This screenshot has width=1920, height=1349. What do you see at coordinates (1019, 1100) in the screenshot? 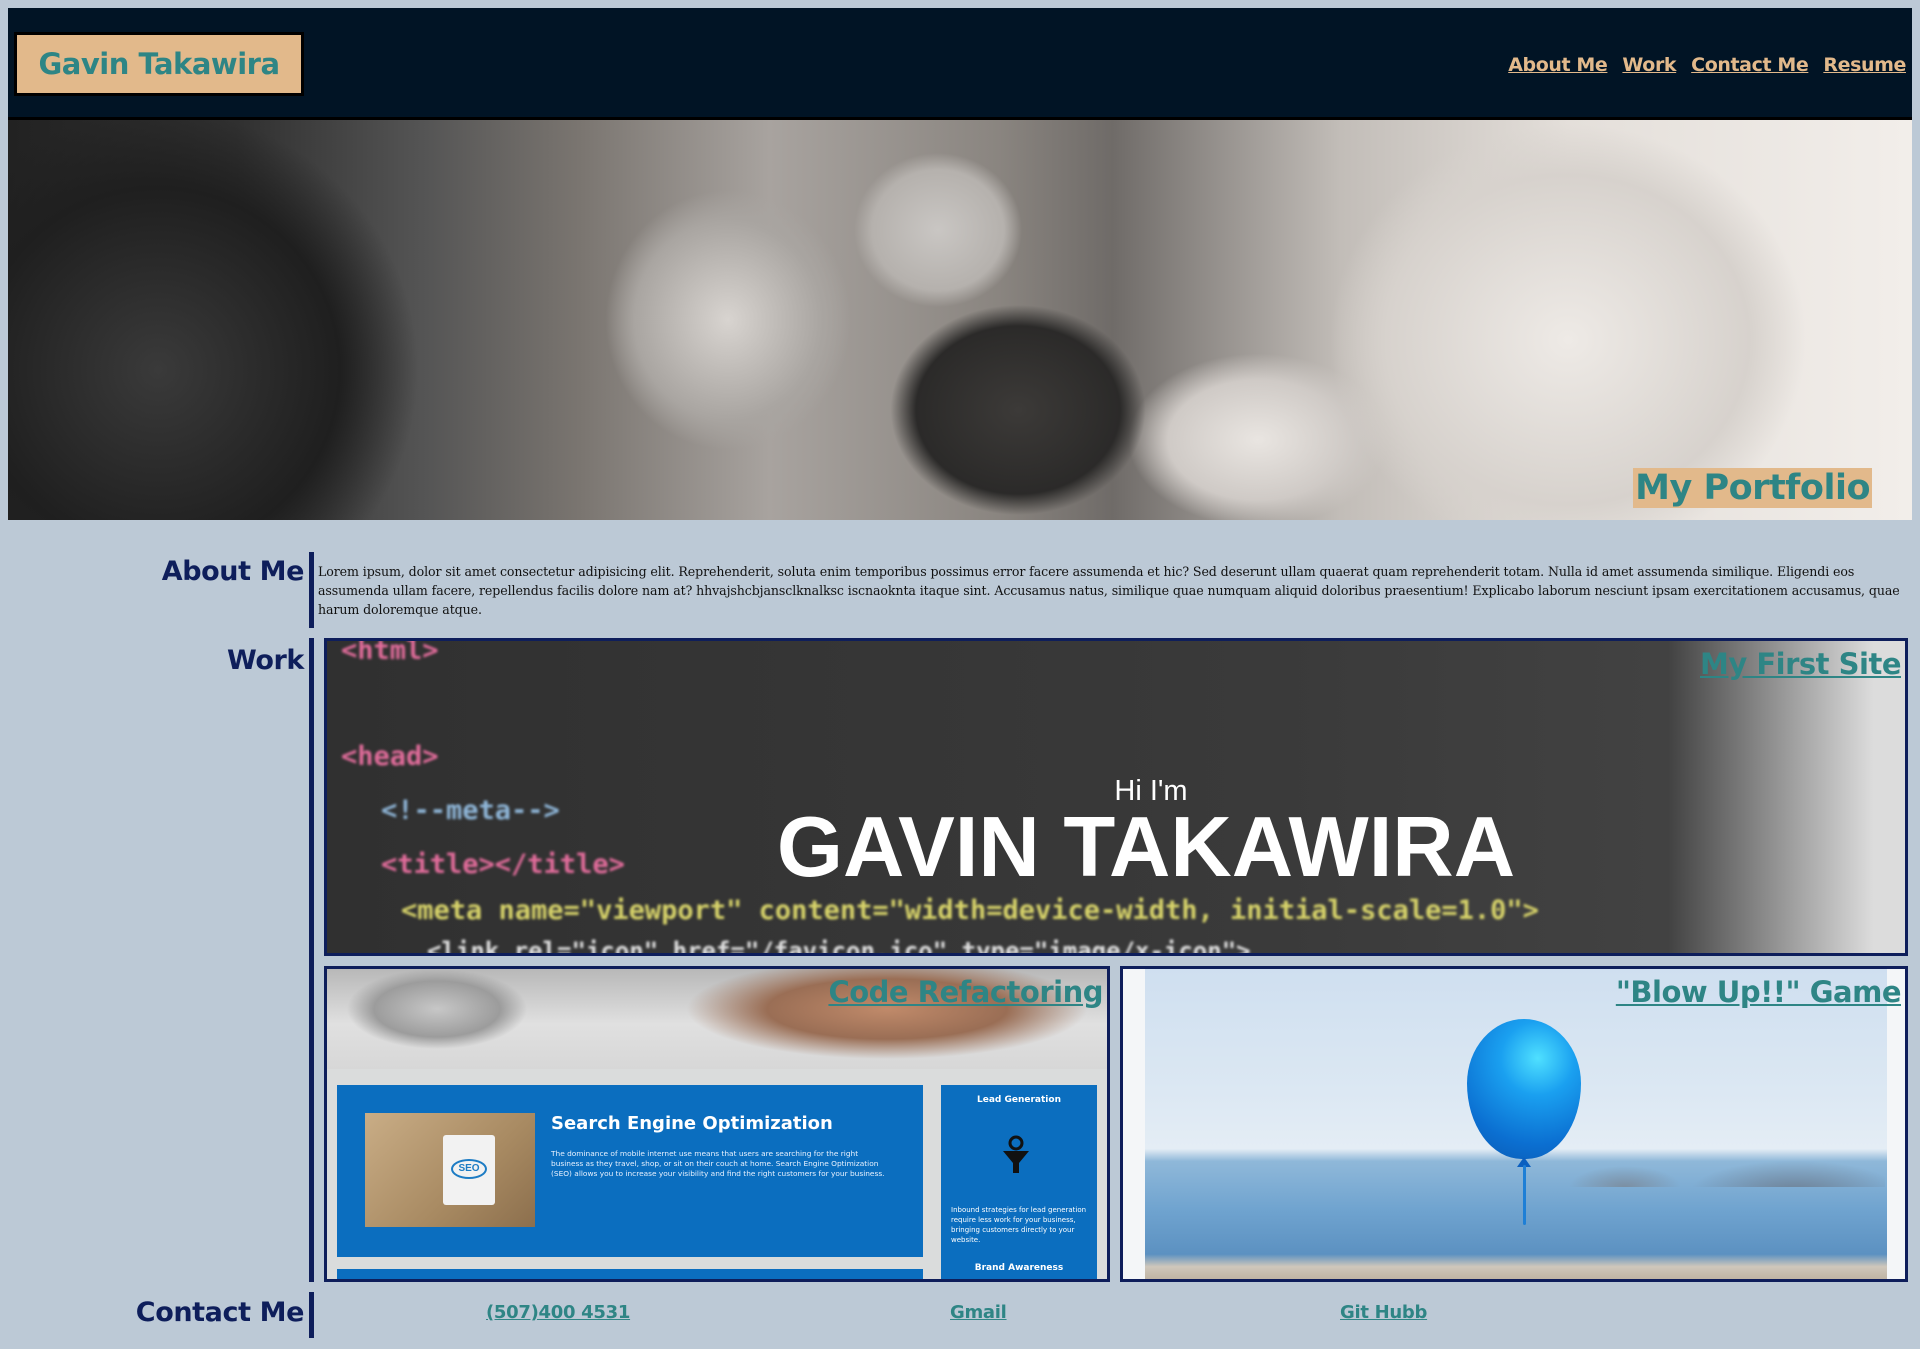
I see `lead-heading: Lead Generation` at bounding box center [1019, 1100].